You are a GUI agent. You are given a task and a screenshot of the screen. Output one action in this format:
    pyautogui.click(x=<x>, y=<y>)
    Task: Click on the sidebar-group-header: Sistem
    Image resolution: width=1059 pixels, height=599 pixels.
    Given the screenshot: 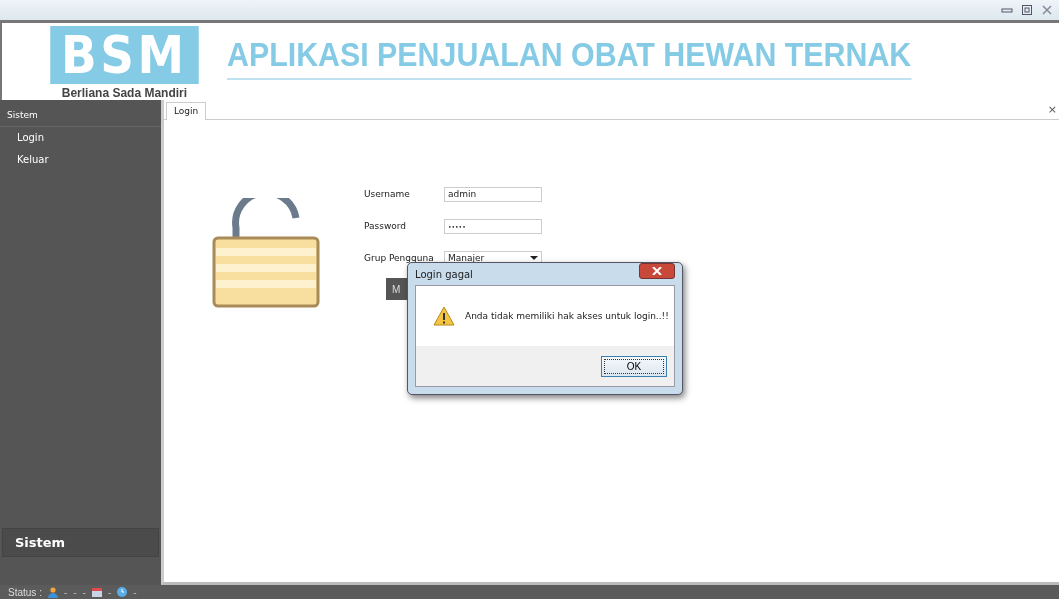 What is the action you would take?
    pyautogui.click(x=80, y=113)
    